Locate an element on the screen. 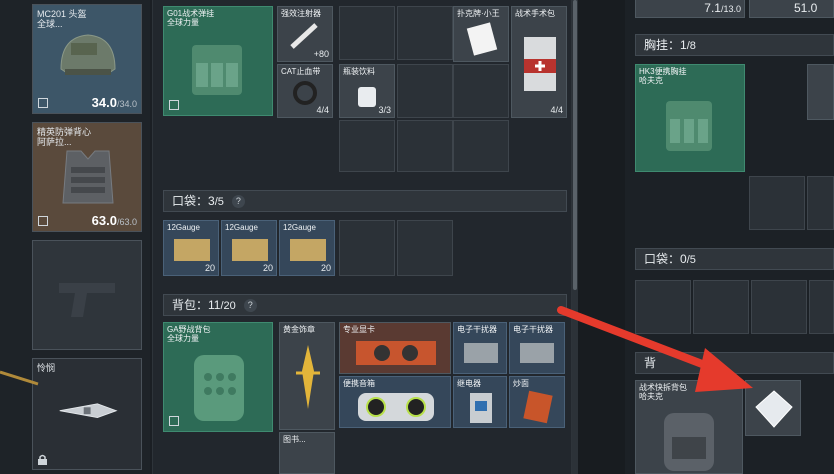 This screenshot has width=834, height=474. backpack-section-header: 背包：11/20? is located at coordinates (365, 305).